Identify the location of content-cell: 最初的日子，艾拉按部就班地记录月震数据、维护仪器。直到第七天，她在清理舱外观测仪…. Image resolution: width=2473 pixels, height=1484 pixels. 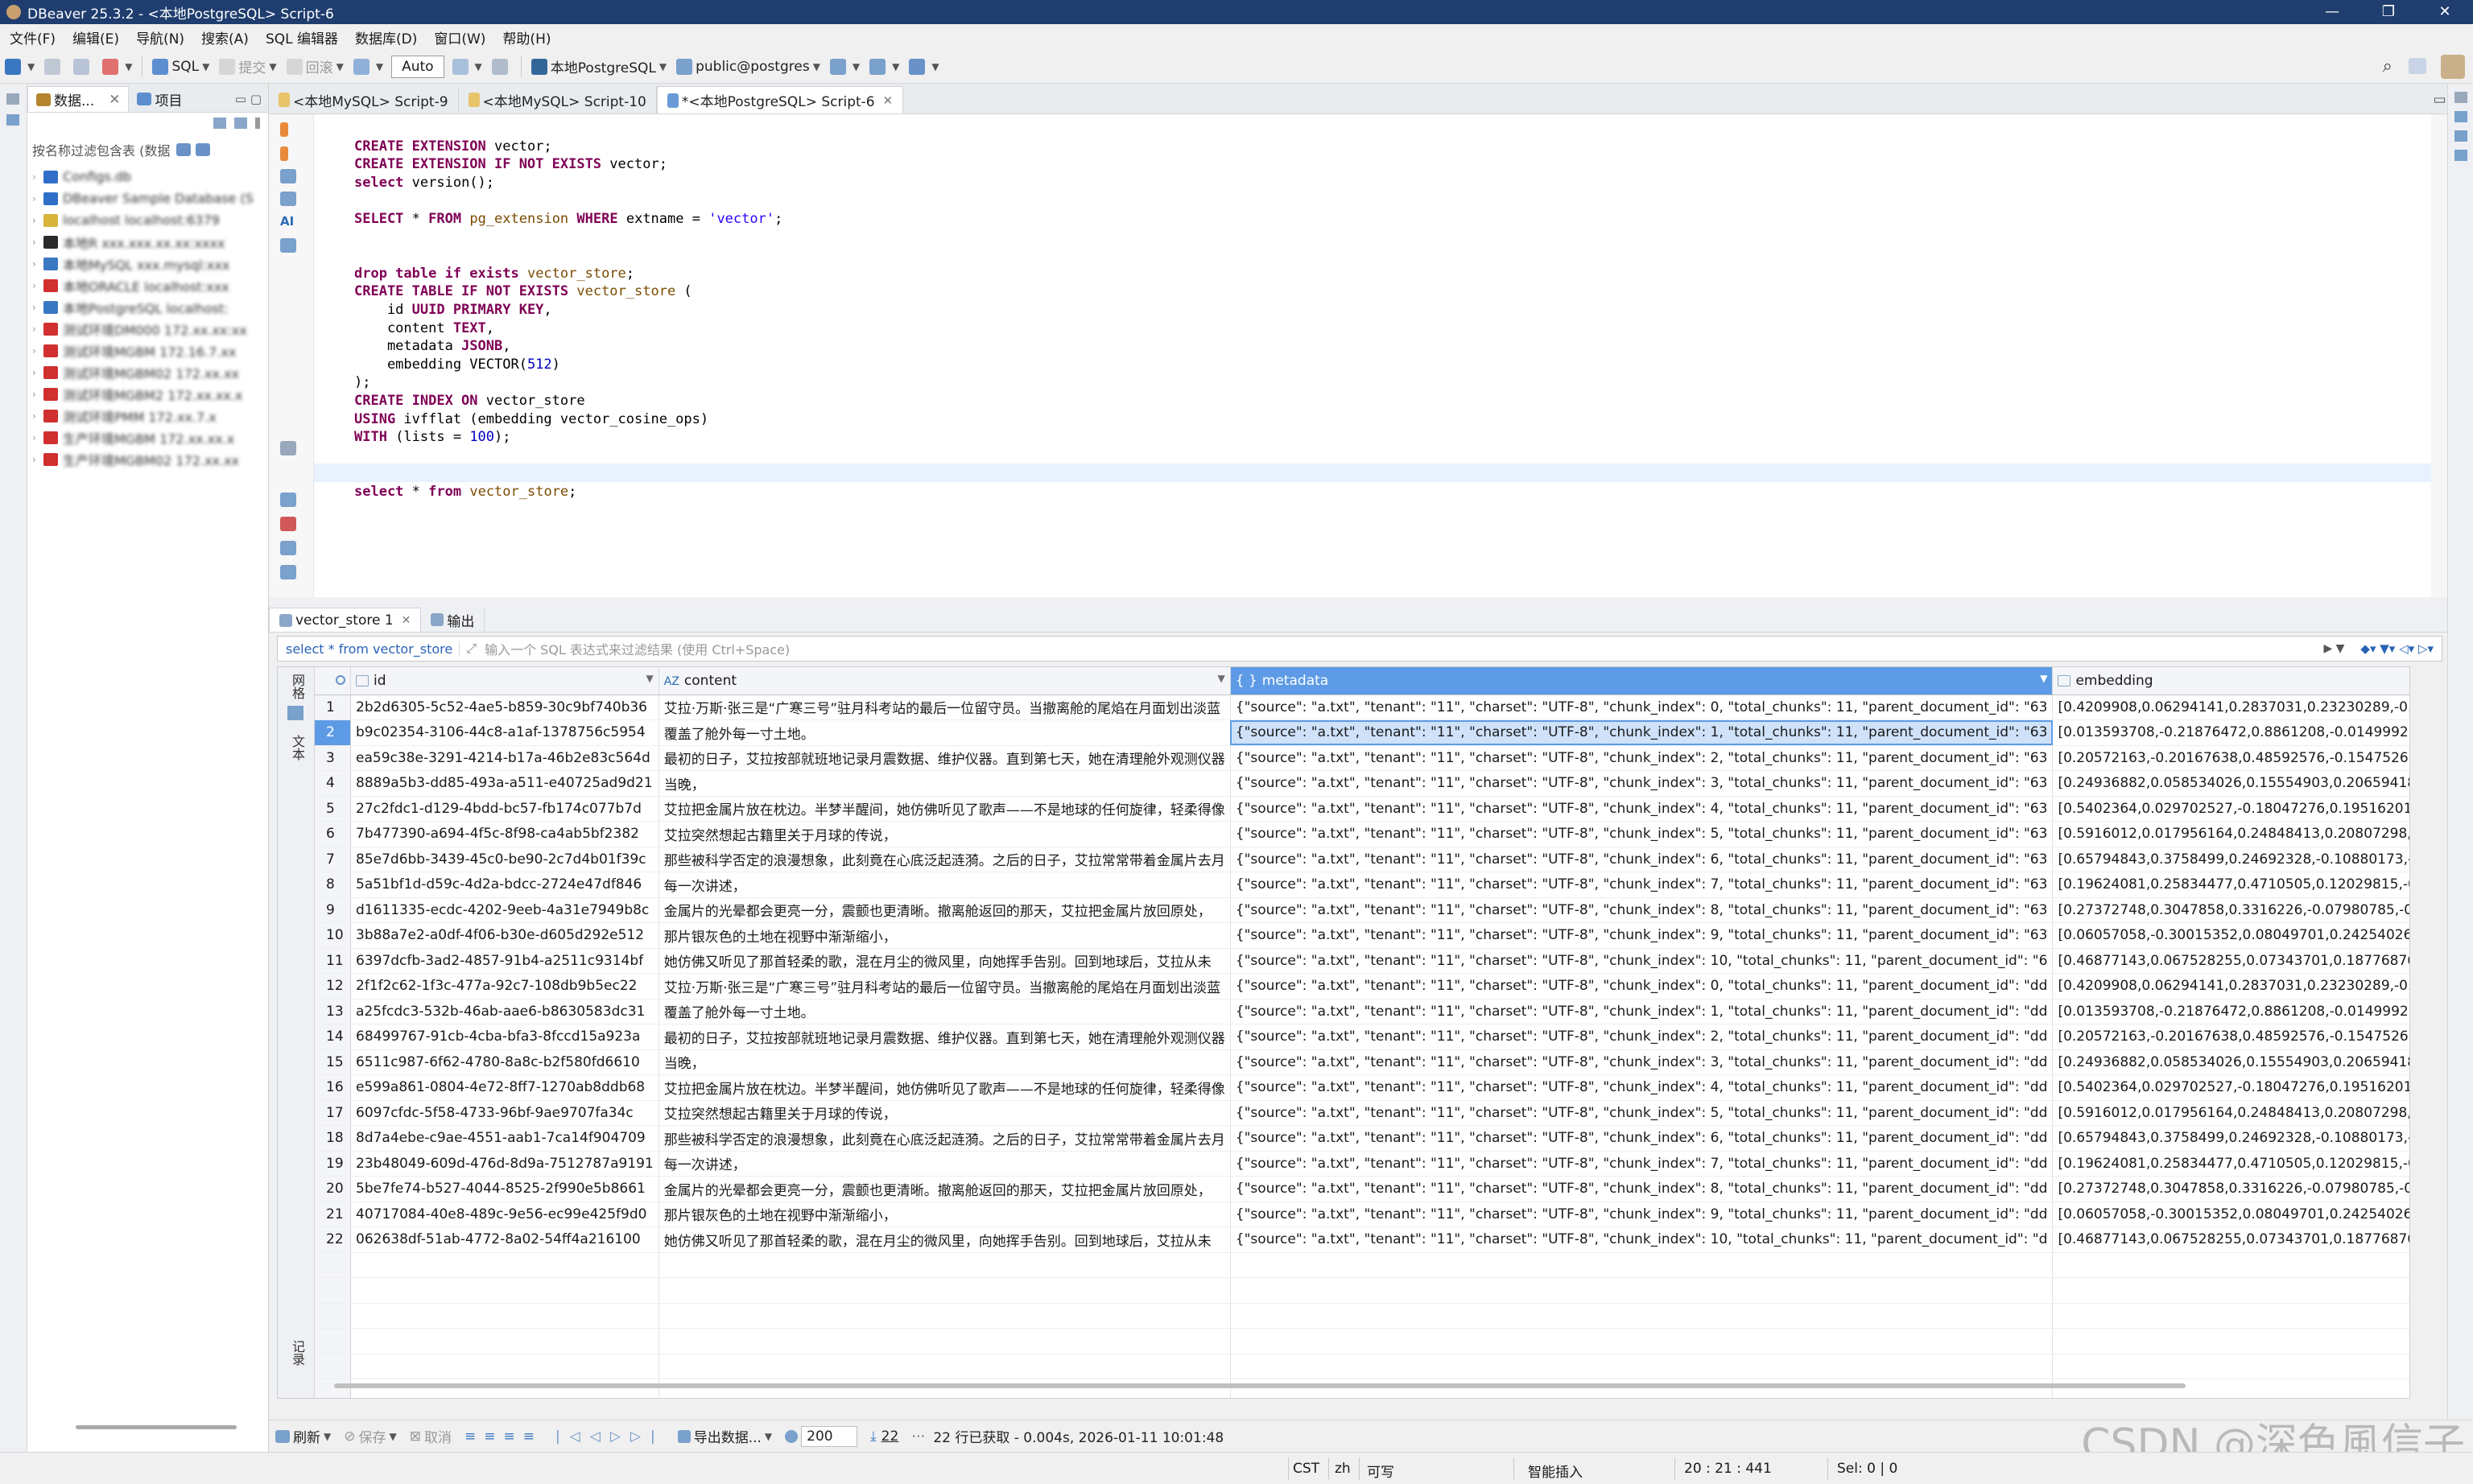
(945, 1037).